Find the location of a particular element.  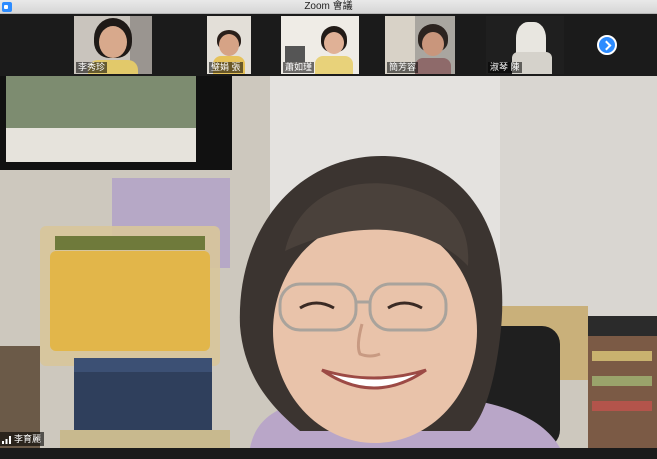

active-speaker-name: 李育麗 is located at coordinates (28, 439).